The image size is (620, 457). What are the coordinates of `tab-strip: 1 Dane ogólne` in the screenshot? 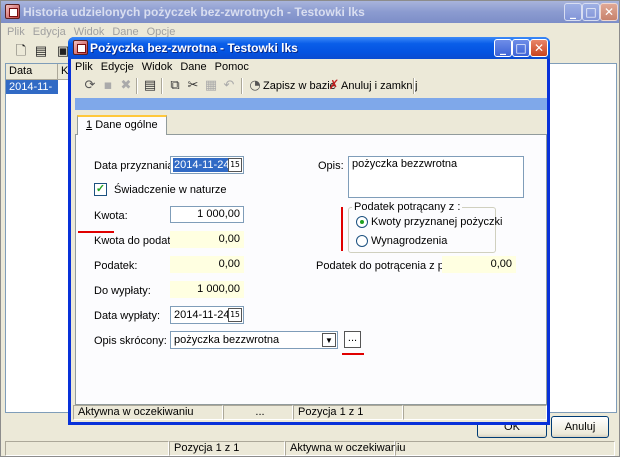 It's located at (311, 125).